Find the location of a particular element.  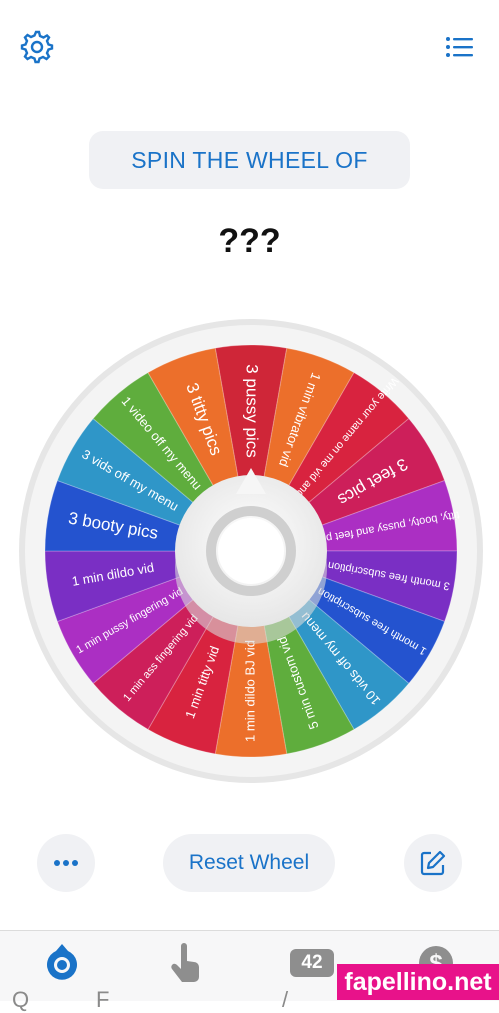

ellipsis-icon is located at coordinates (66, 863).